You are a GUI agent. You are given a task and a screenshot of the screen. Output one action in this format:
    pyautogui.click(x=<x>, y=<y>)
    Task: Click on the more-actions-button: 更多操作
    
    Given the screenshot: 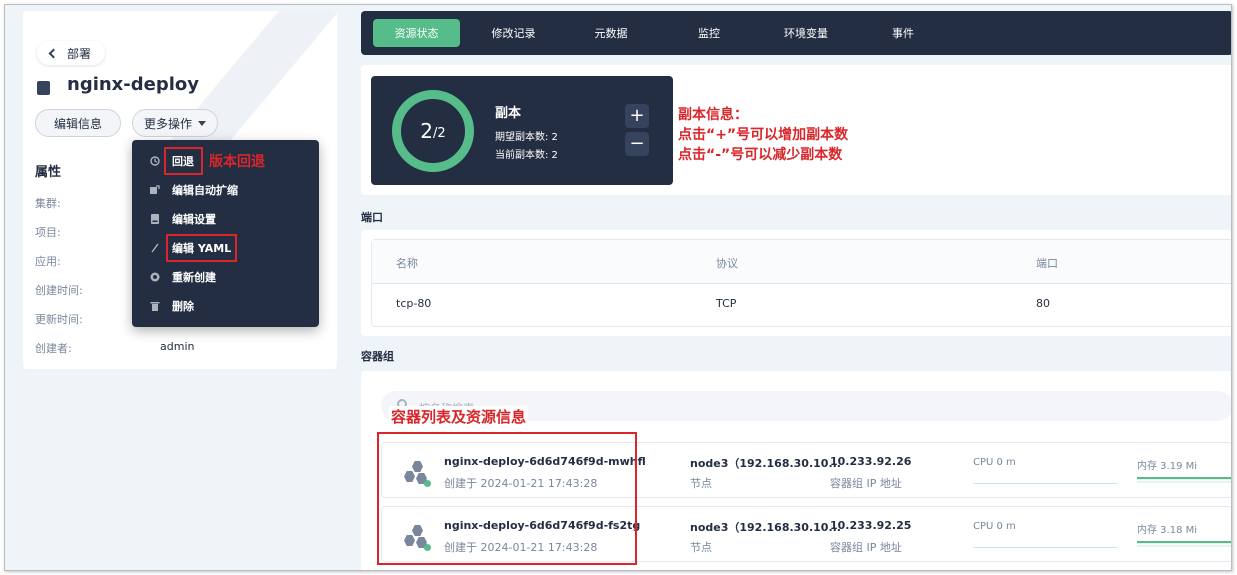 What is the action you would take?
    pyautogui.click(x=175, y=123)
    